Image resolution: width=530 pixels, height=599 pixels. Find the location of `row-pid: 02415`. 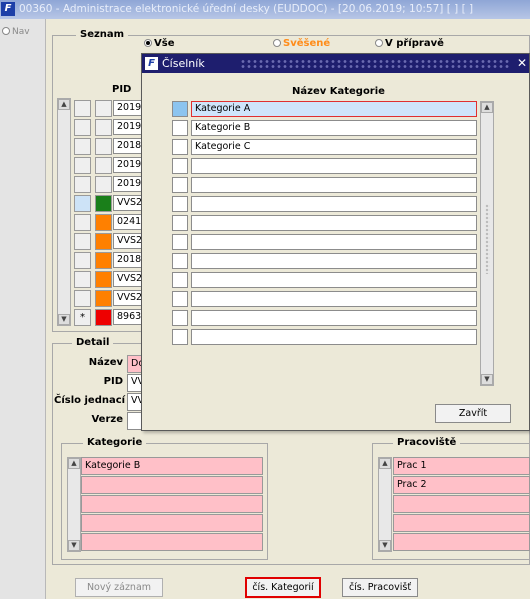

row-pid: 02415 is located at coordinates (128, 222).